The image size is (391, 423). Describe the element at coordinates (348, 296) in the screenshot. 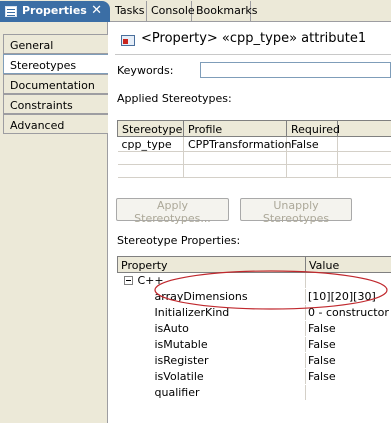

I see `property-value: [10][20][30]` at that location.